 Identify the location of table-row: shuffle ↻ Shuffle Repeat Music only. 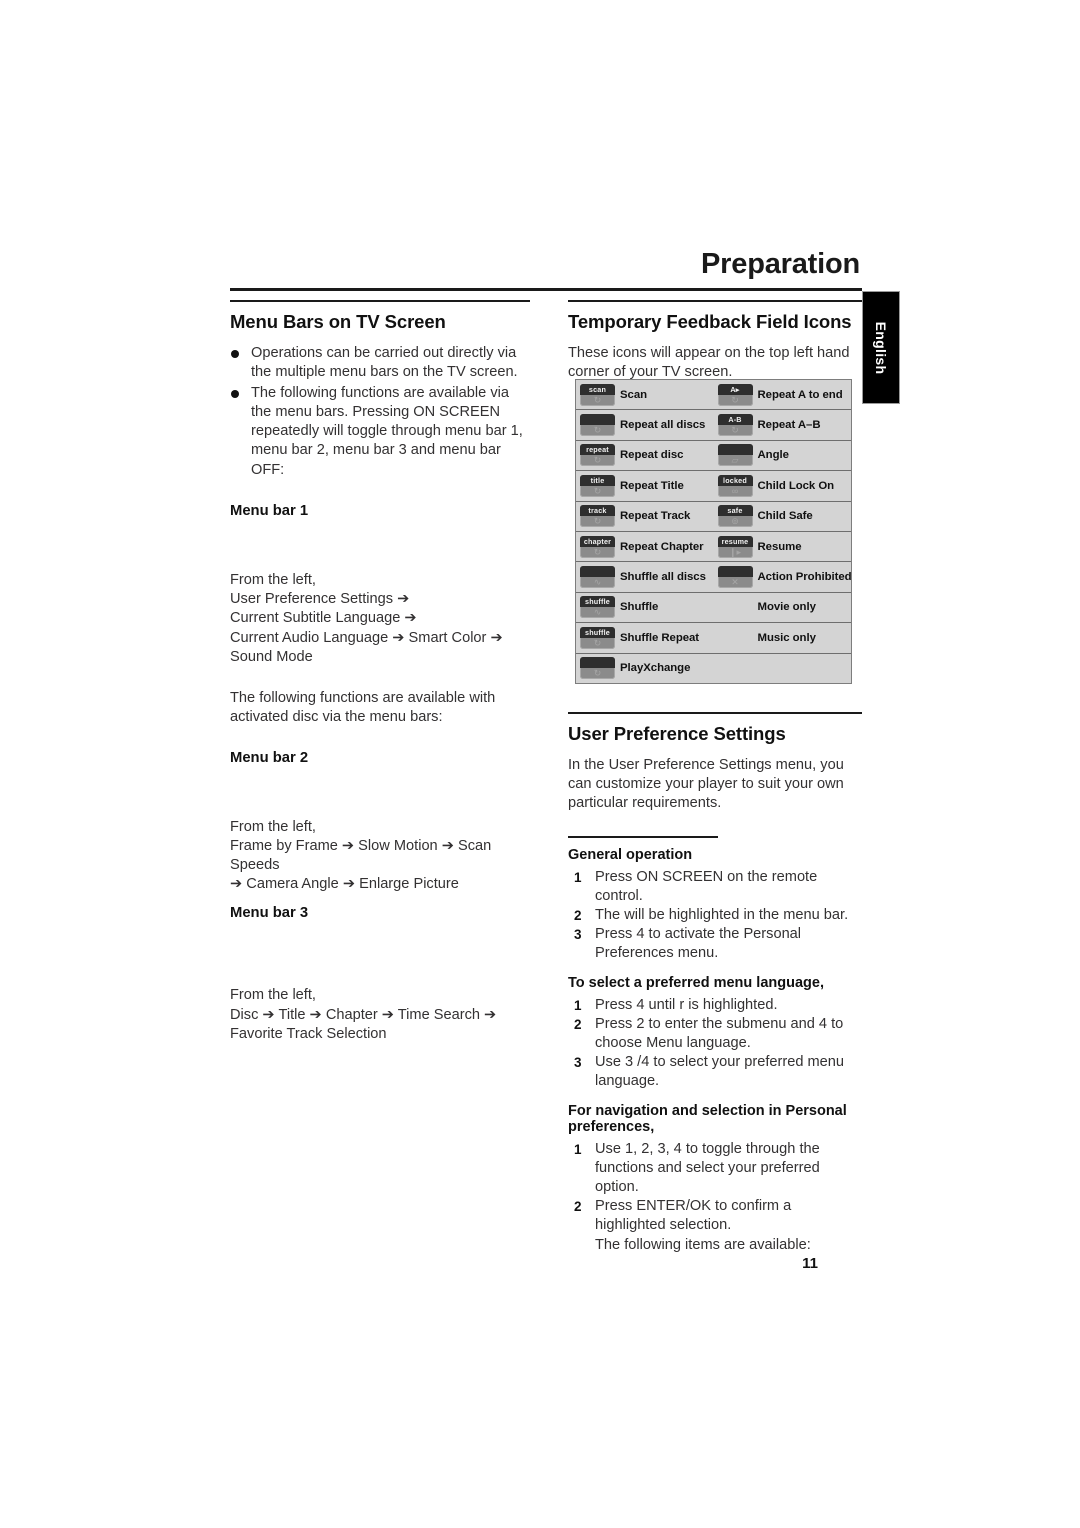
(714, 638).